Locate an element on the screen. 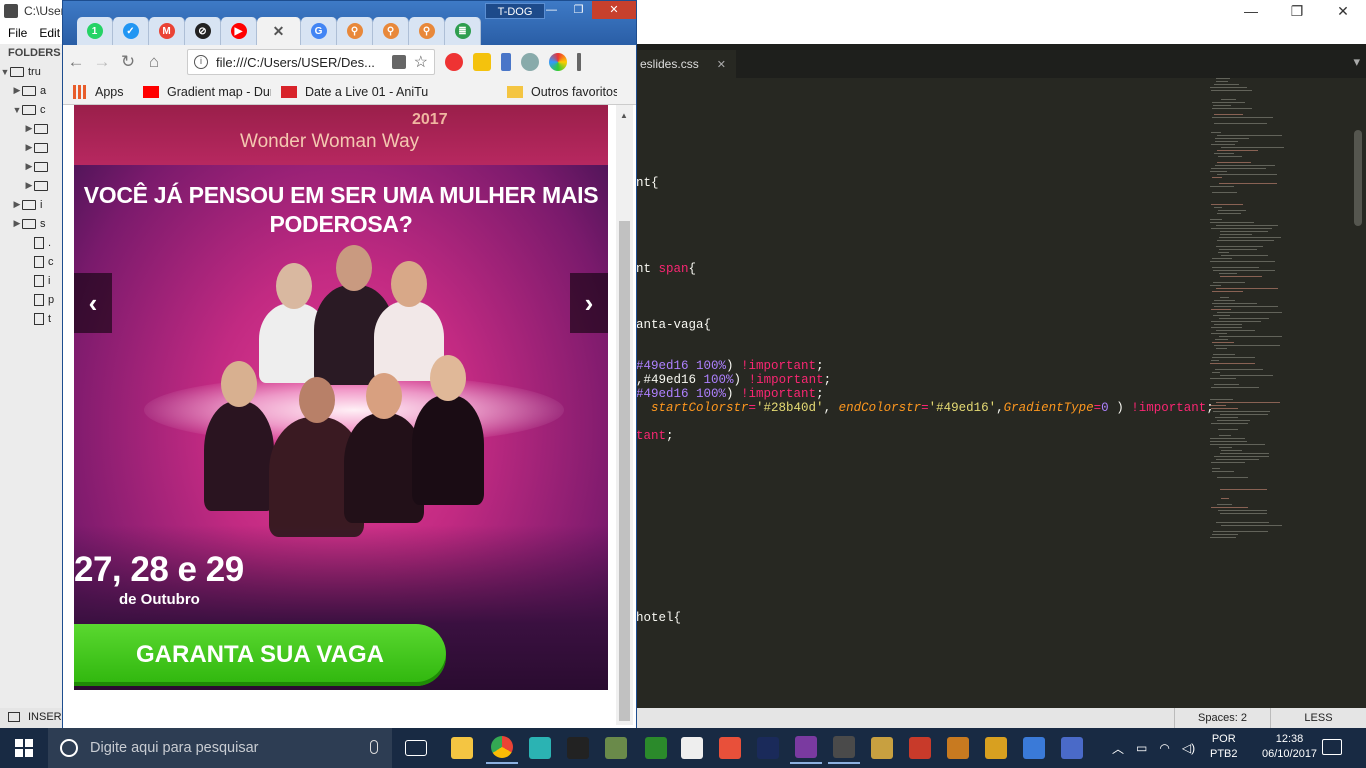 The image size is (1366, 768). sidebar-item: . is located at coordinates (32, 242).